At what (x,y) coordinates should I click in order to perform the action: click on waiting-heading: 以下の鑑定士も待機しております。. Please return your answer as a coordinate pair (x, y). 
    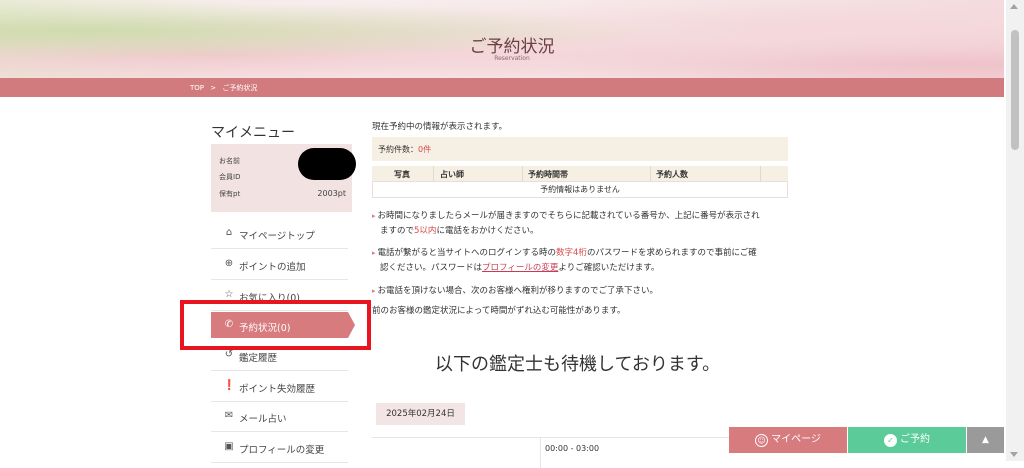
    Looking at the image, I should click on (578, 364).